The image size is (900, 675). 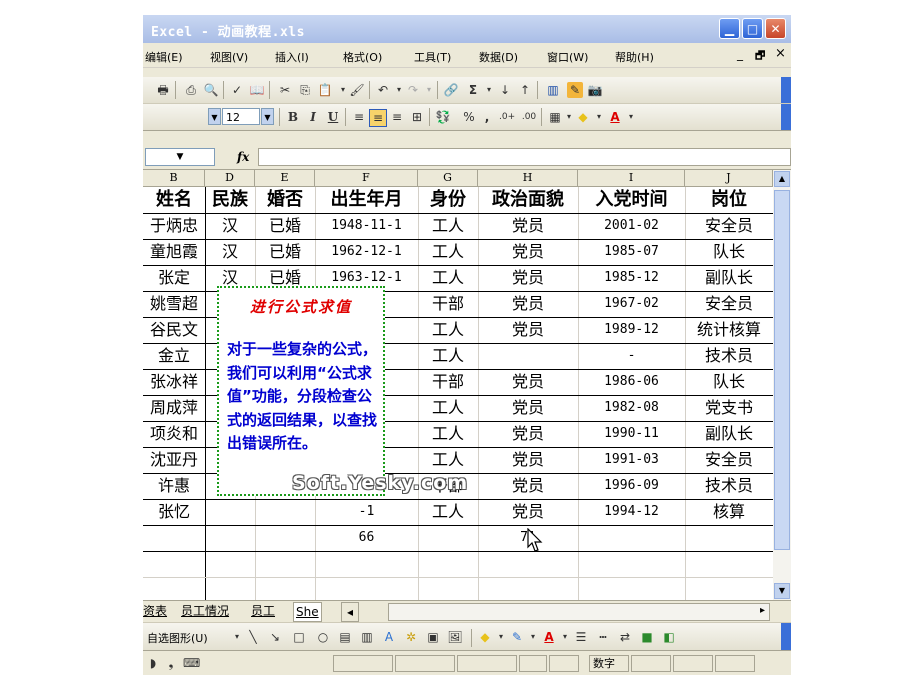 What do you see at coordinates (782, 179) in the screenshot?
I see `scroll-up-button: ▲` at bounding box center [782, 179].